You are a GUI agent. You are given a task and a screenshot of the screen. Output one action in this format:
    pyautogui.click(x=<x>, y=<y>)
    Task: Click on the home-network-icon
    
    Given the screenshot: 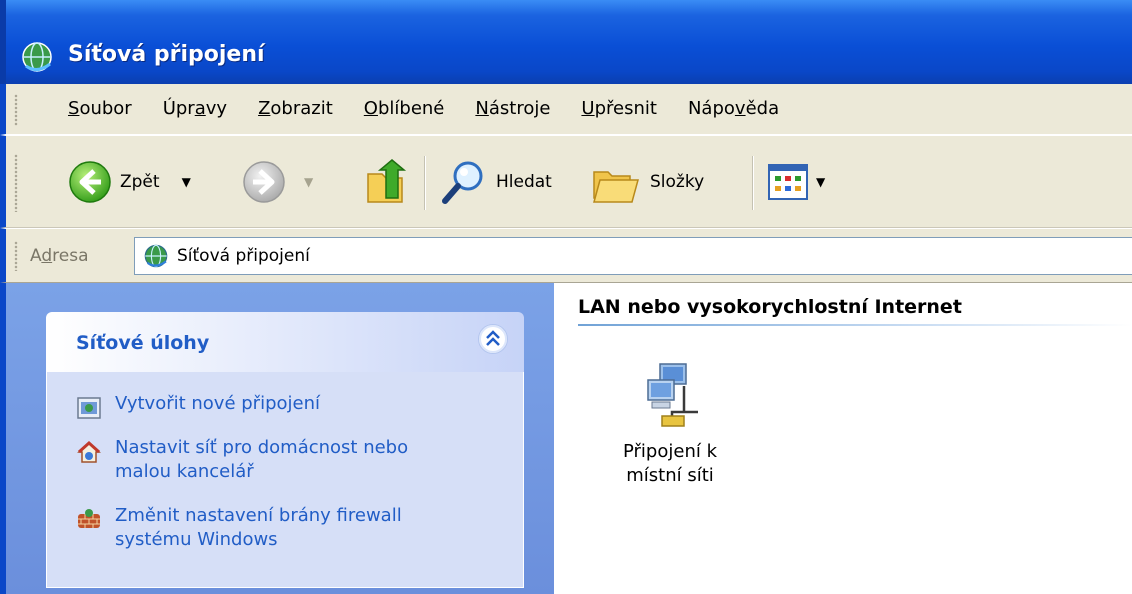 What is the action you would take?
    pyautogui.click(x=89, y=451)
    